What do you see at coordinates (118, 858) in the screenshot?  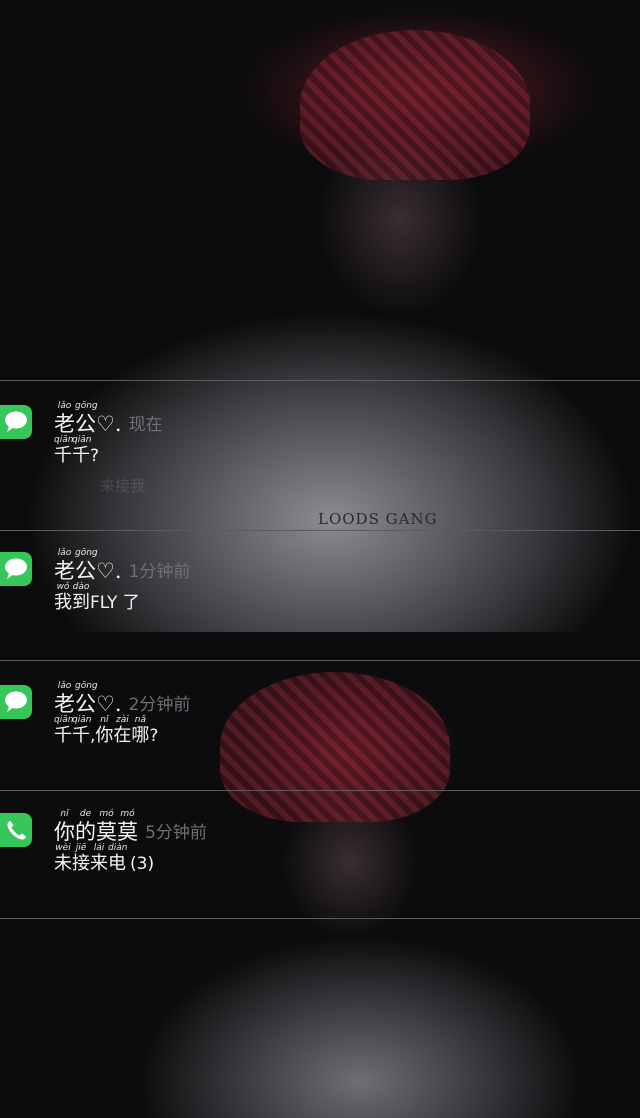 I see `body-char: diàn 电` at bounding box center [118, 858].